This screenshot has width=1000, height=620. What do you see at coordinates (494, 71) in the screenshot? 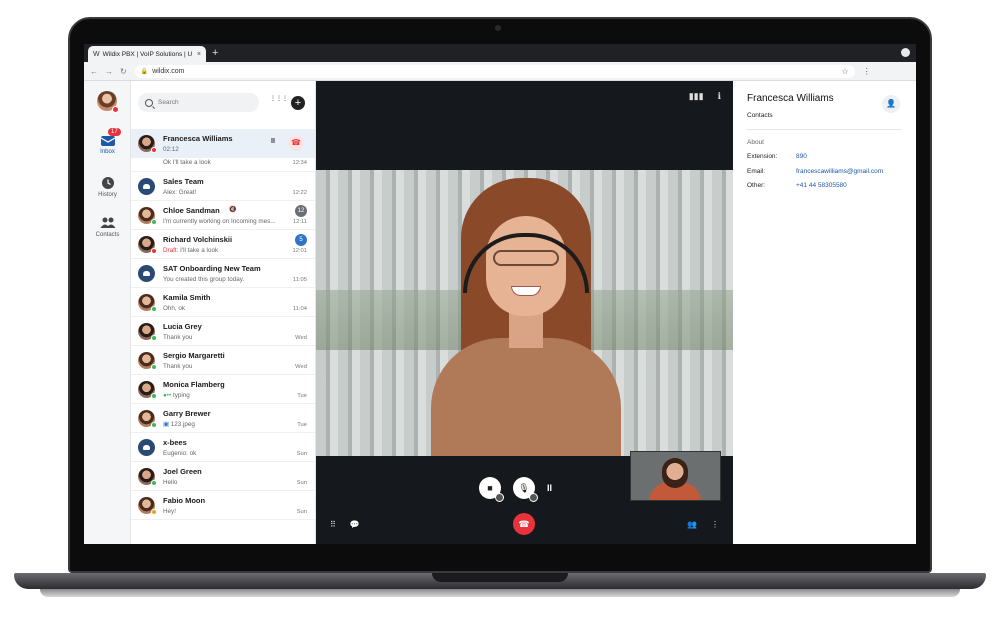
I see `address-bar: 🔒 wildix.com ☆` at bounding box center [494, 71].